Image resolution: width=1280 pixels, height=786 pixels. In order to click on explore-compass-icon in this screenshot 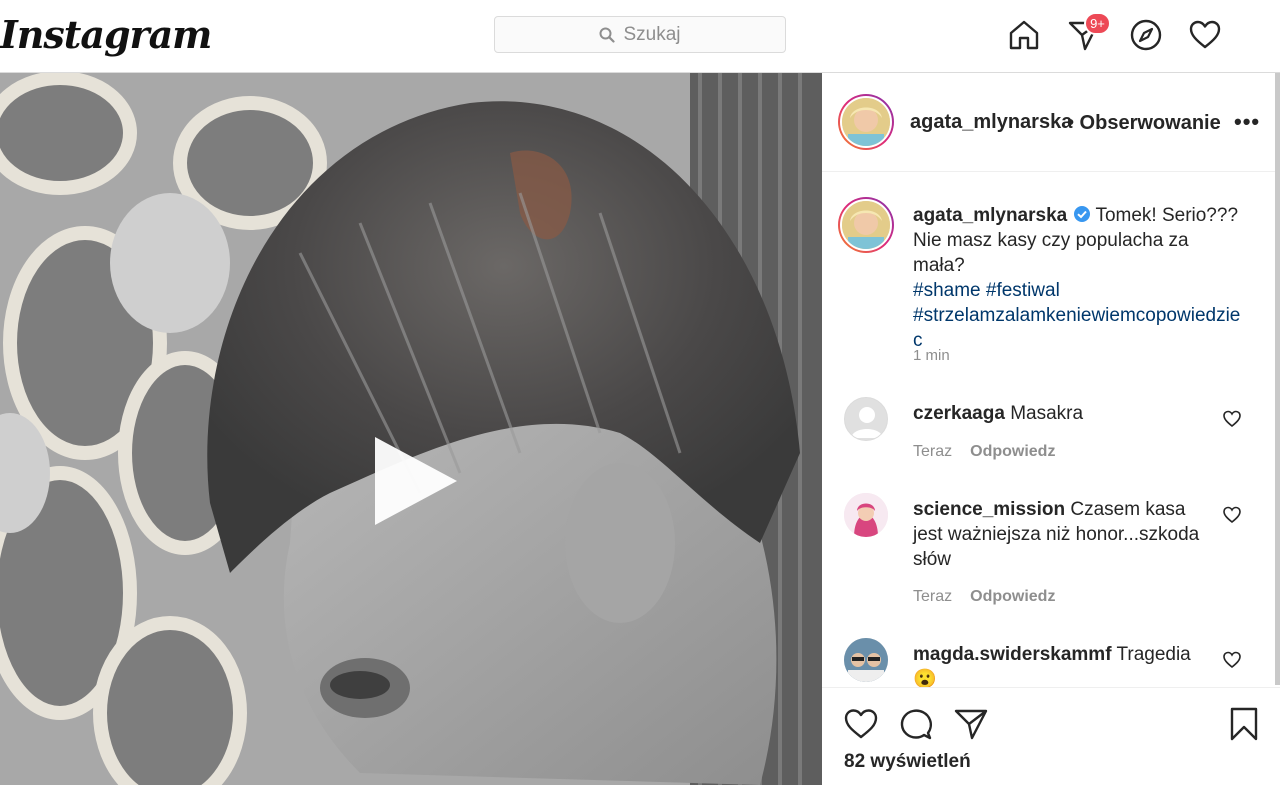, I will do `click(1146, 35)`.